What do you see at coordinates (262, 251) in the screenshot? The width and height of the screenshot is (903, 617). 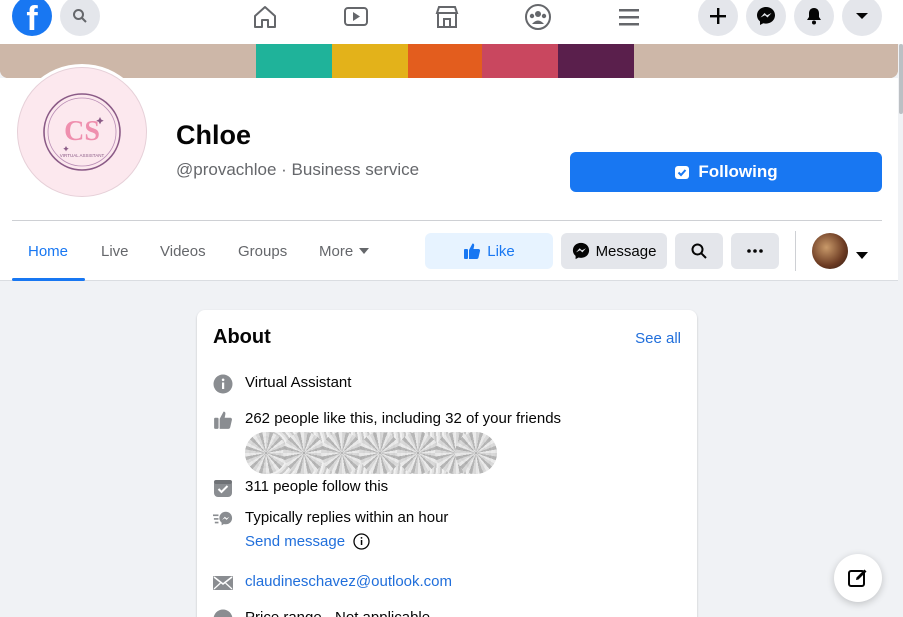 I see `tab-groups: Groups` at bounding box center [262, 251].